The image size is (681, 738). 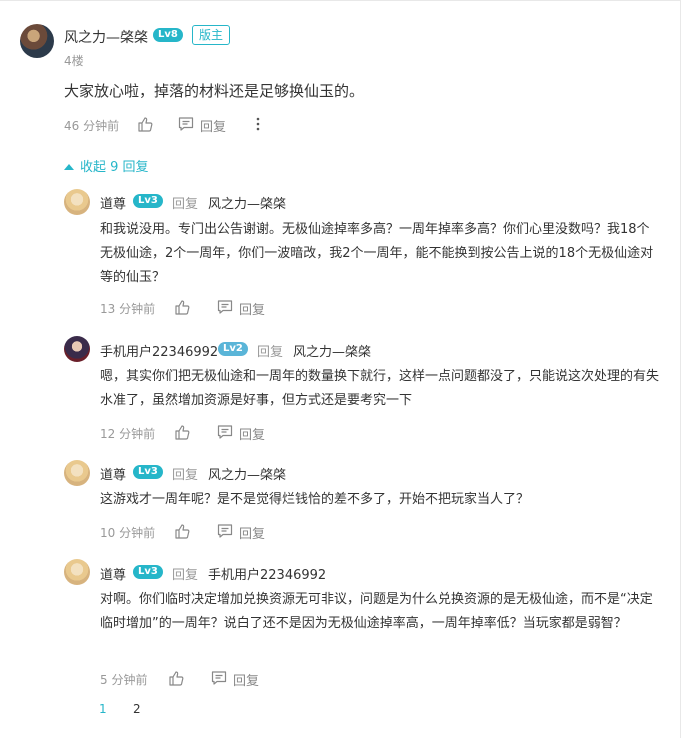 I want to click on reply-time: 13 分钟前, so click(x=128, y=309).